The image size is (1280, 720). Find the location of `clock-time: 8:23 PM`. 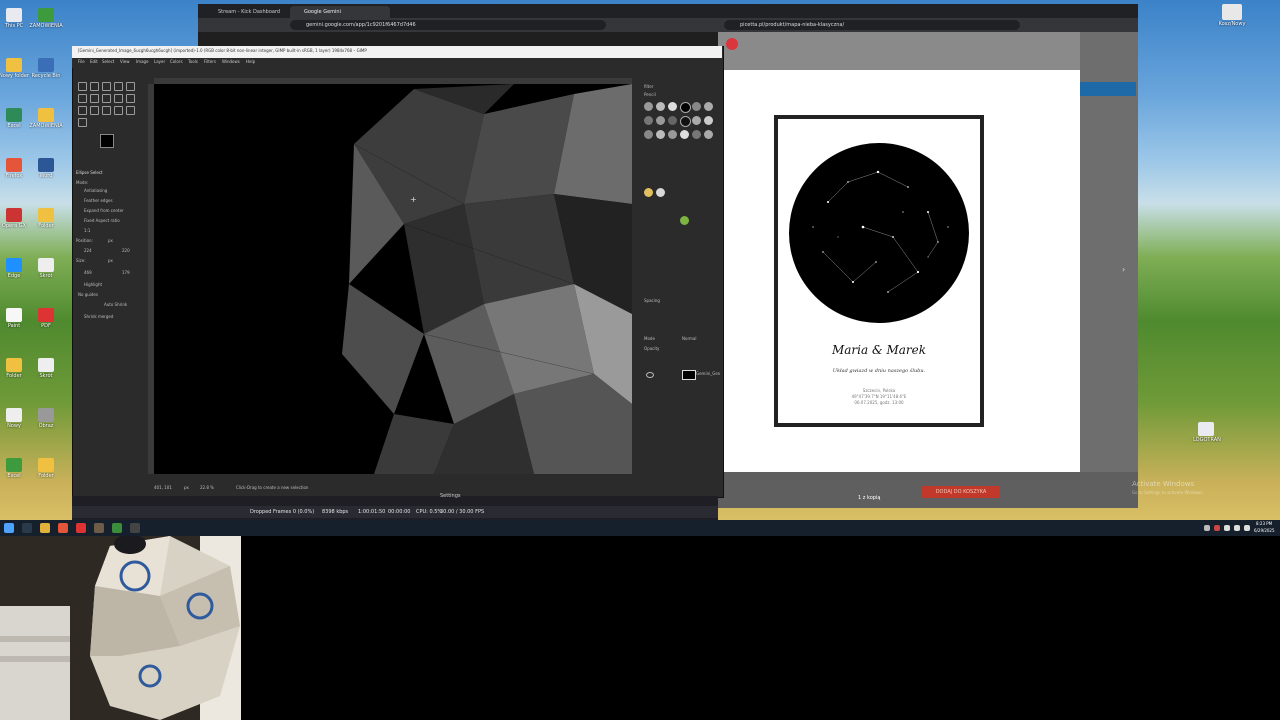

clock-time: 8:23 PM is located at coordinates (1264, 523).